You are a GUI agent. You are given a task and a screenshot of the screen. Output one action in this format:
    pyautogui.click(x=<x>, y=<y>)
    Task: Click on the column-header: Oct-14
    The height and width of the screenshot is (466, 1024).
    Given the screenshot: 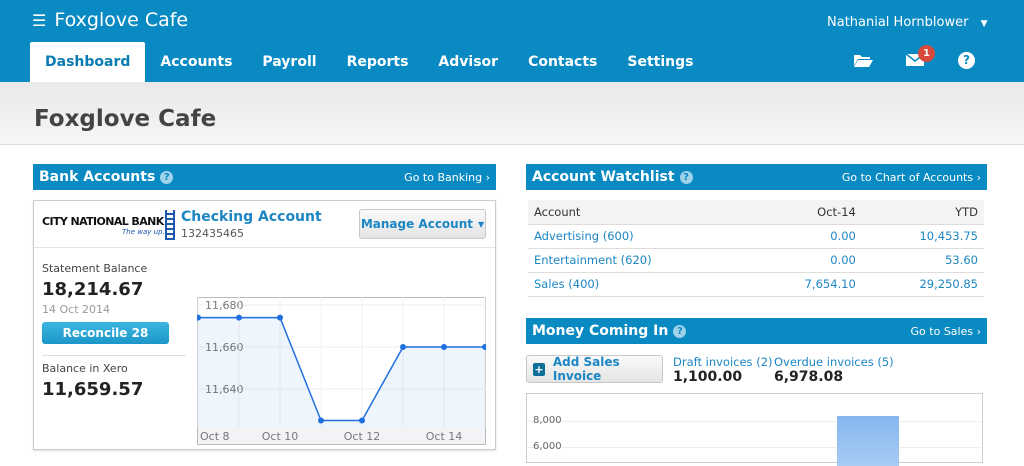 What is the action you would take?
    pyautogui.click(x=807, y=212)
    